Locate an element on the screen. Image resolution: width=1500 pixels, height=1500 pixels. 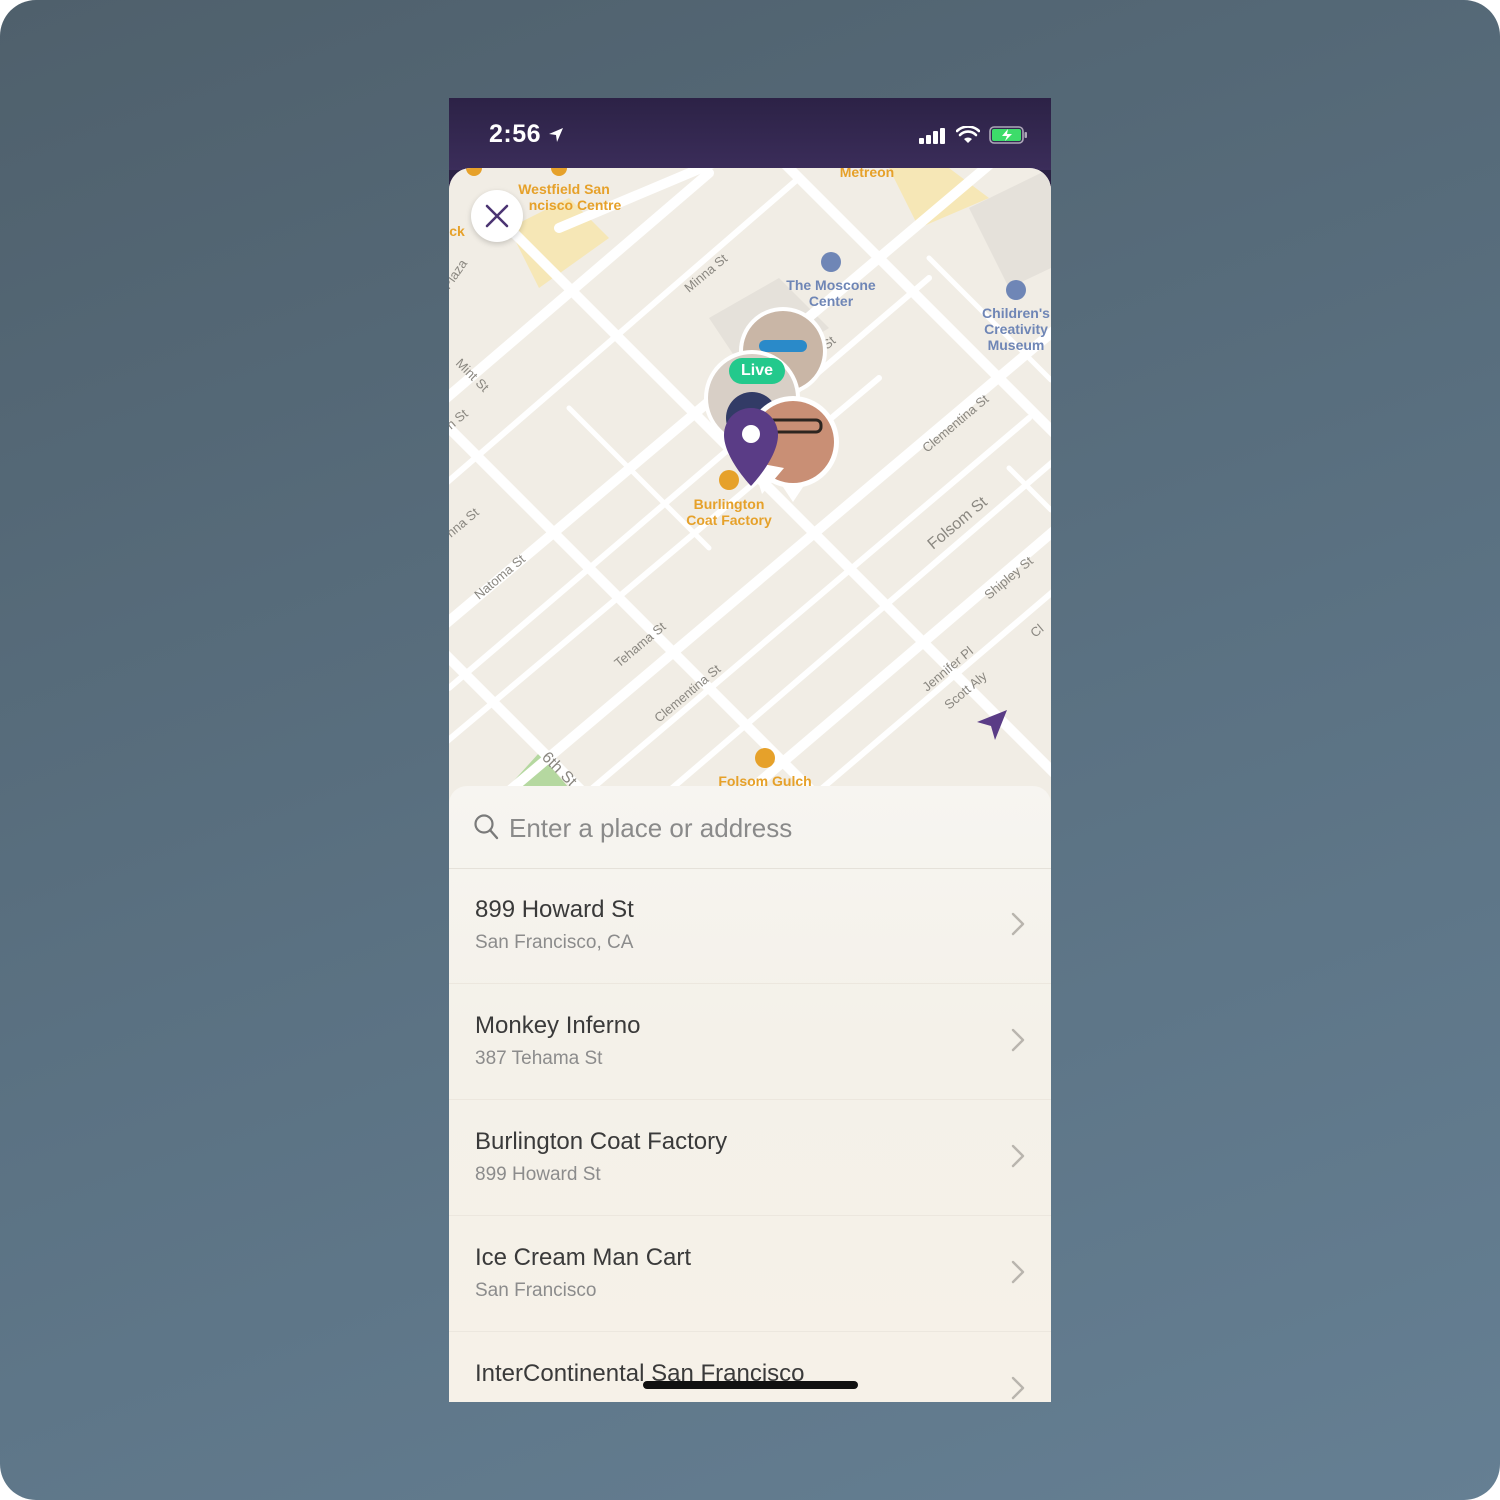
result-title: Monkey Inferno is located at coordinates (558, 1025).